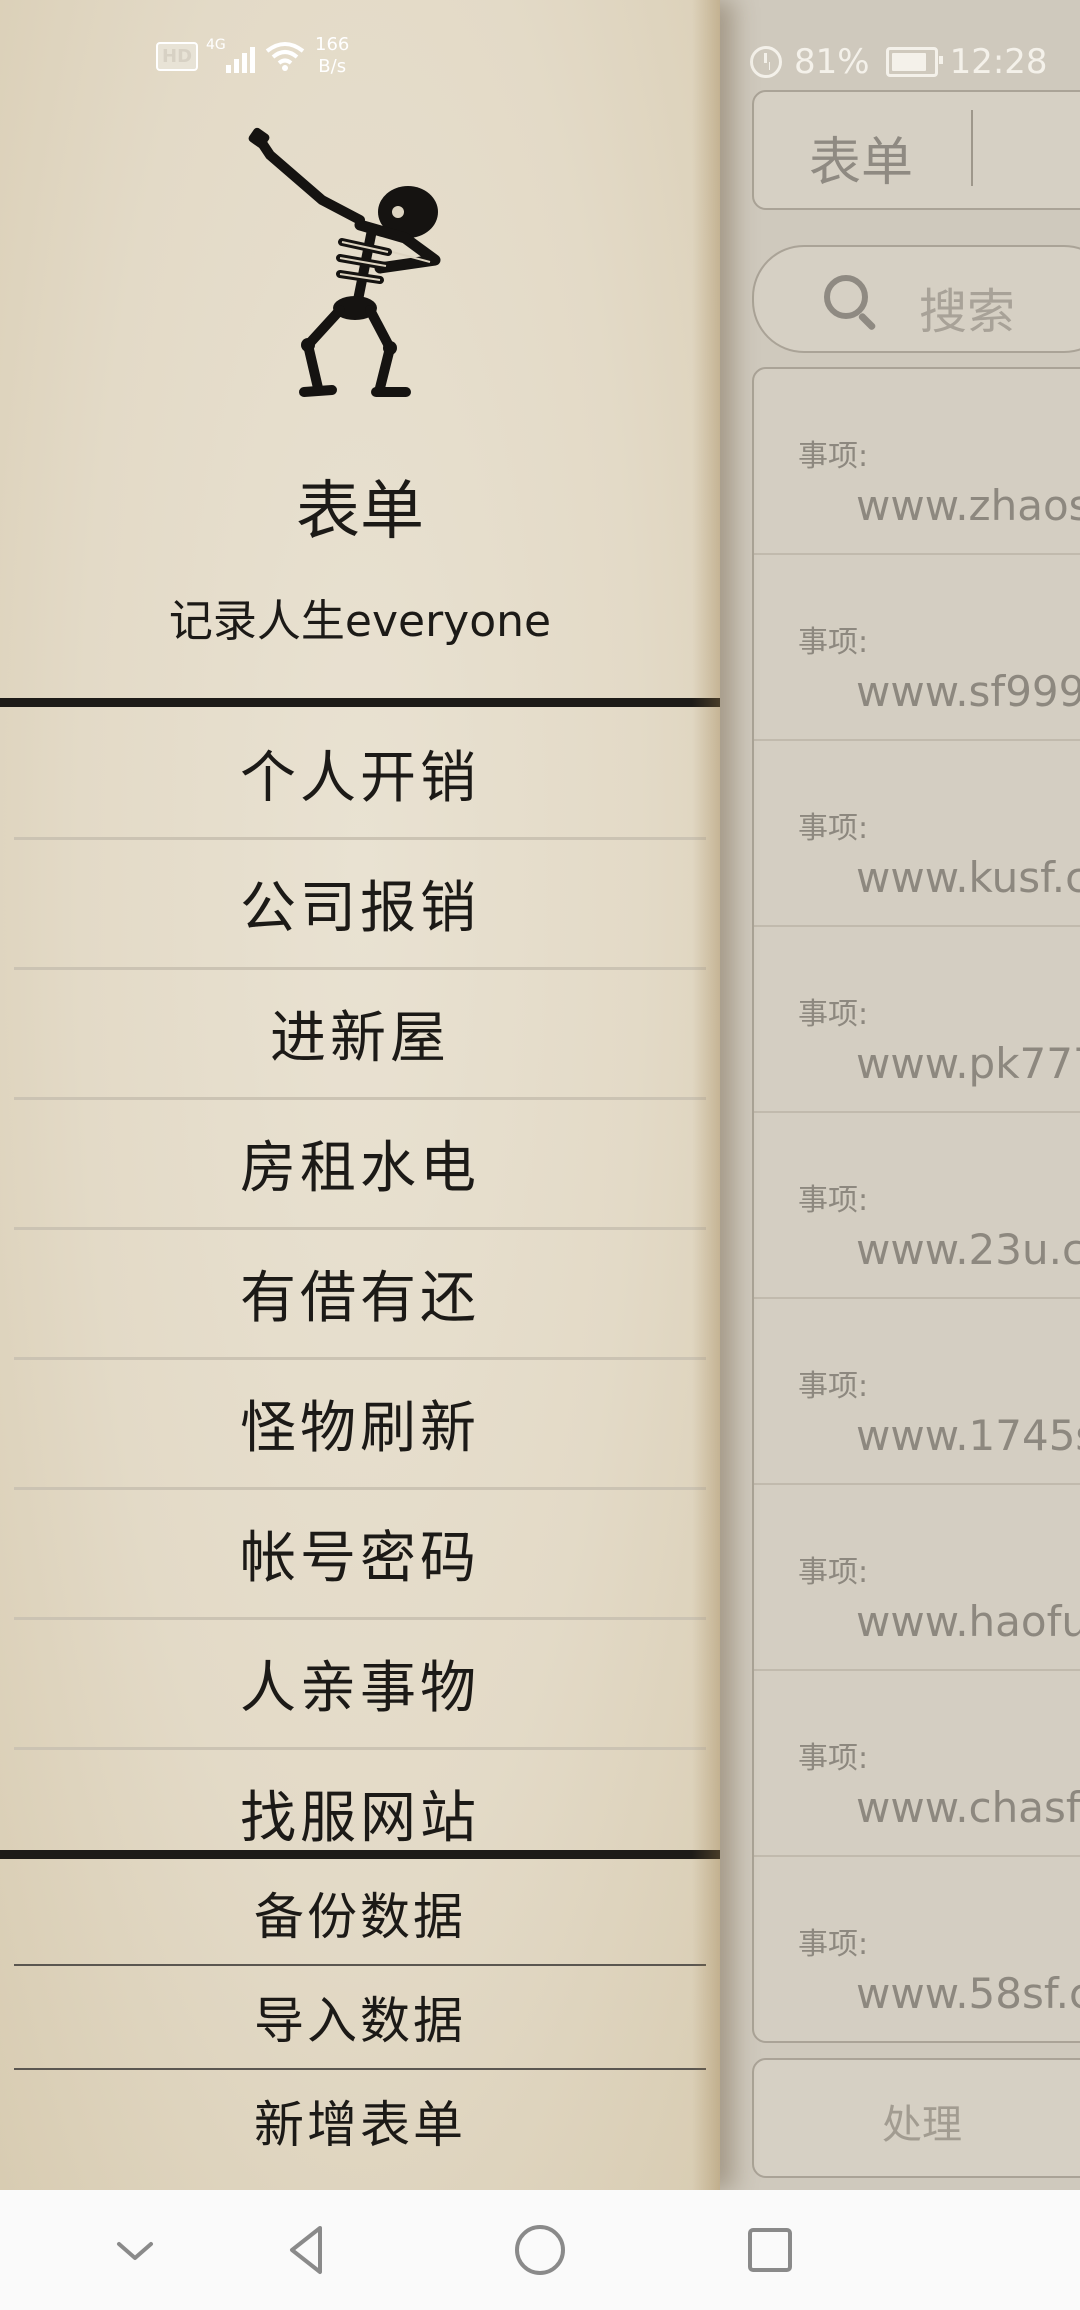 This screenshot has width=1080, height=2310. What do you see at coordinates (360, 1425) in the screenshot?
I see `menu-item-monster-refresh: 怪物刷新` at bounding box center [360, 1425].